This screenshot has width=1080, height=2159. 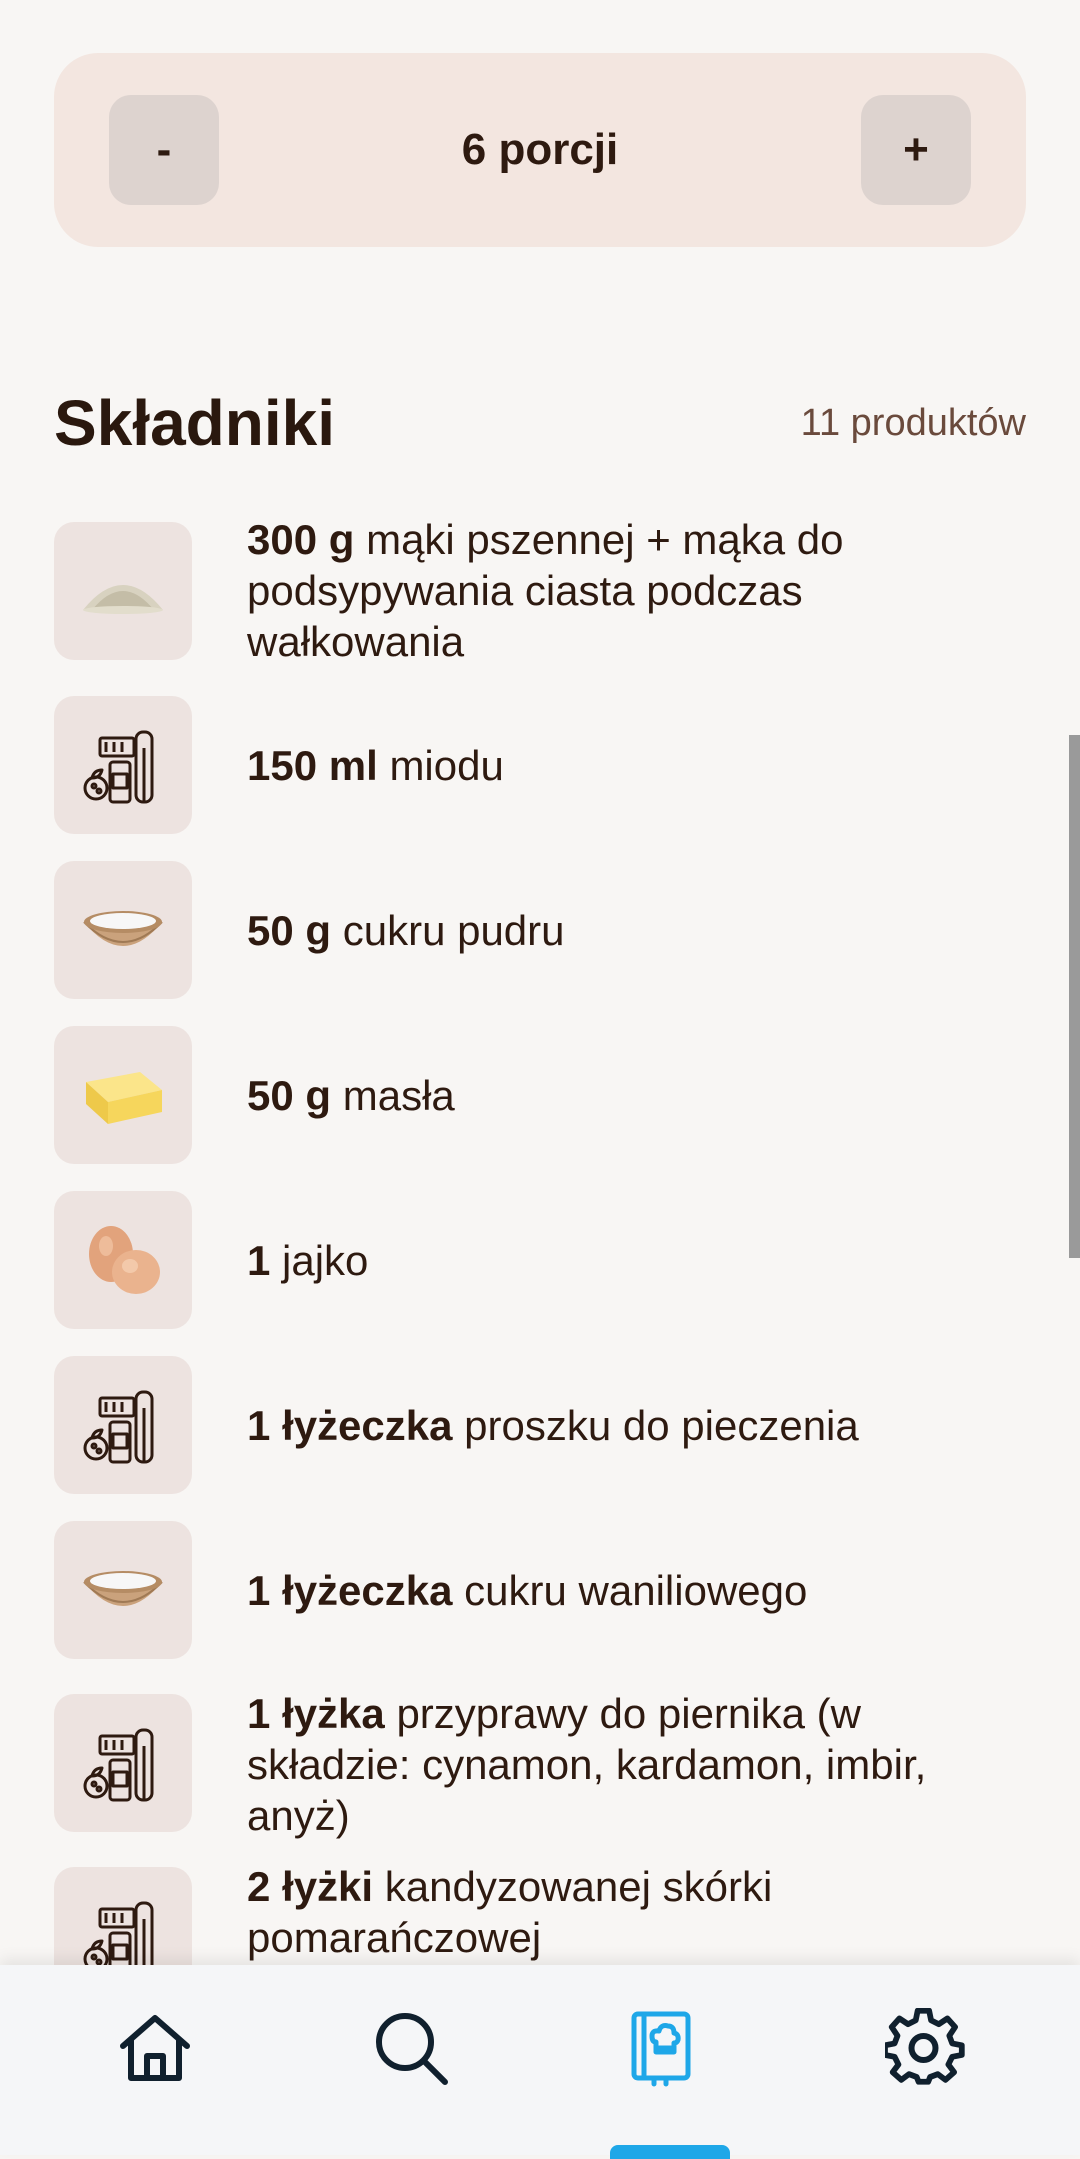 I want to click on nav-search, so click(x=411, y=2048).